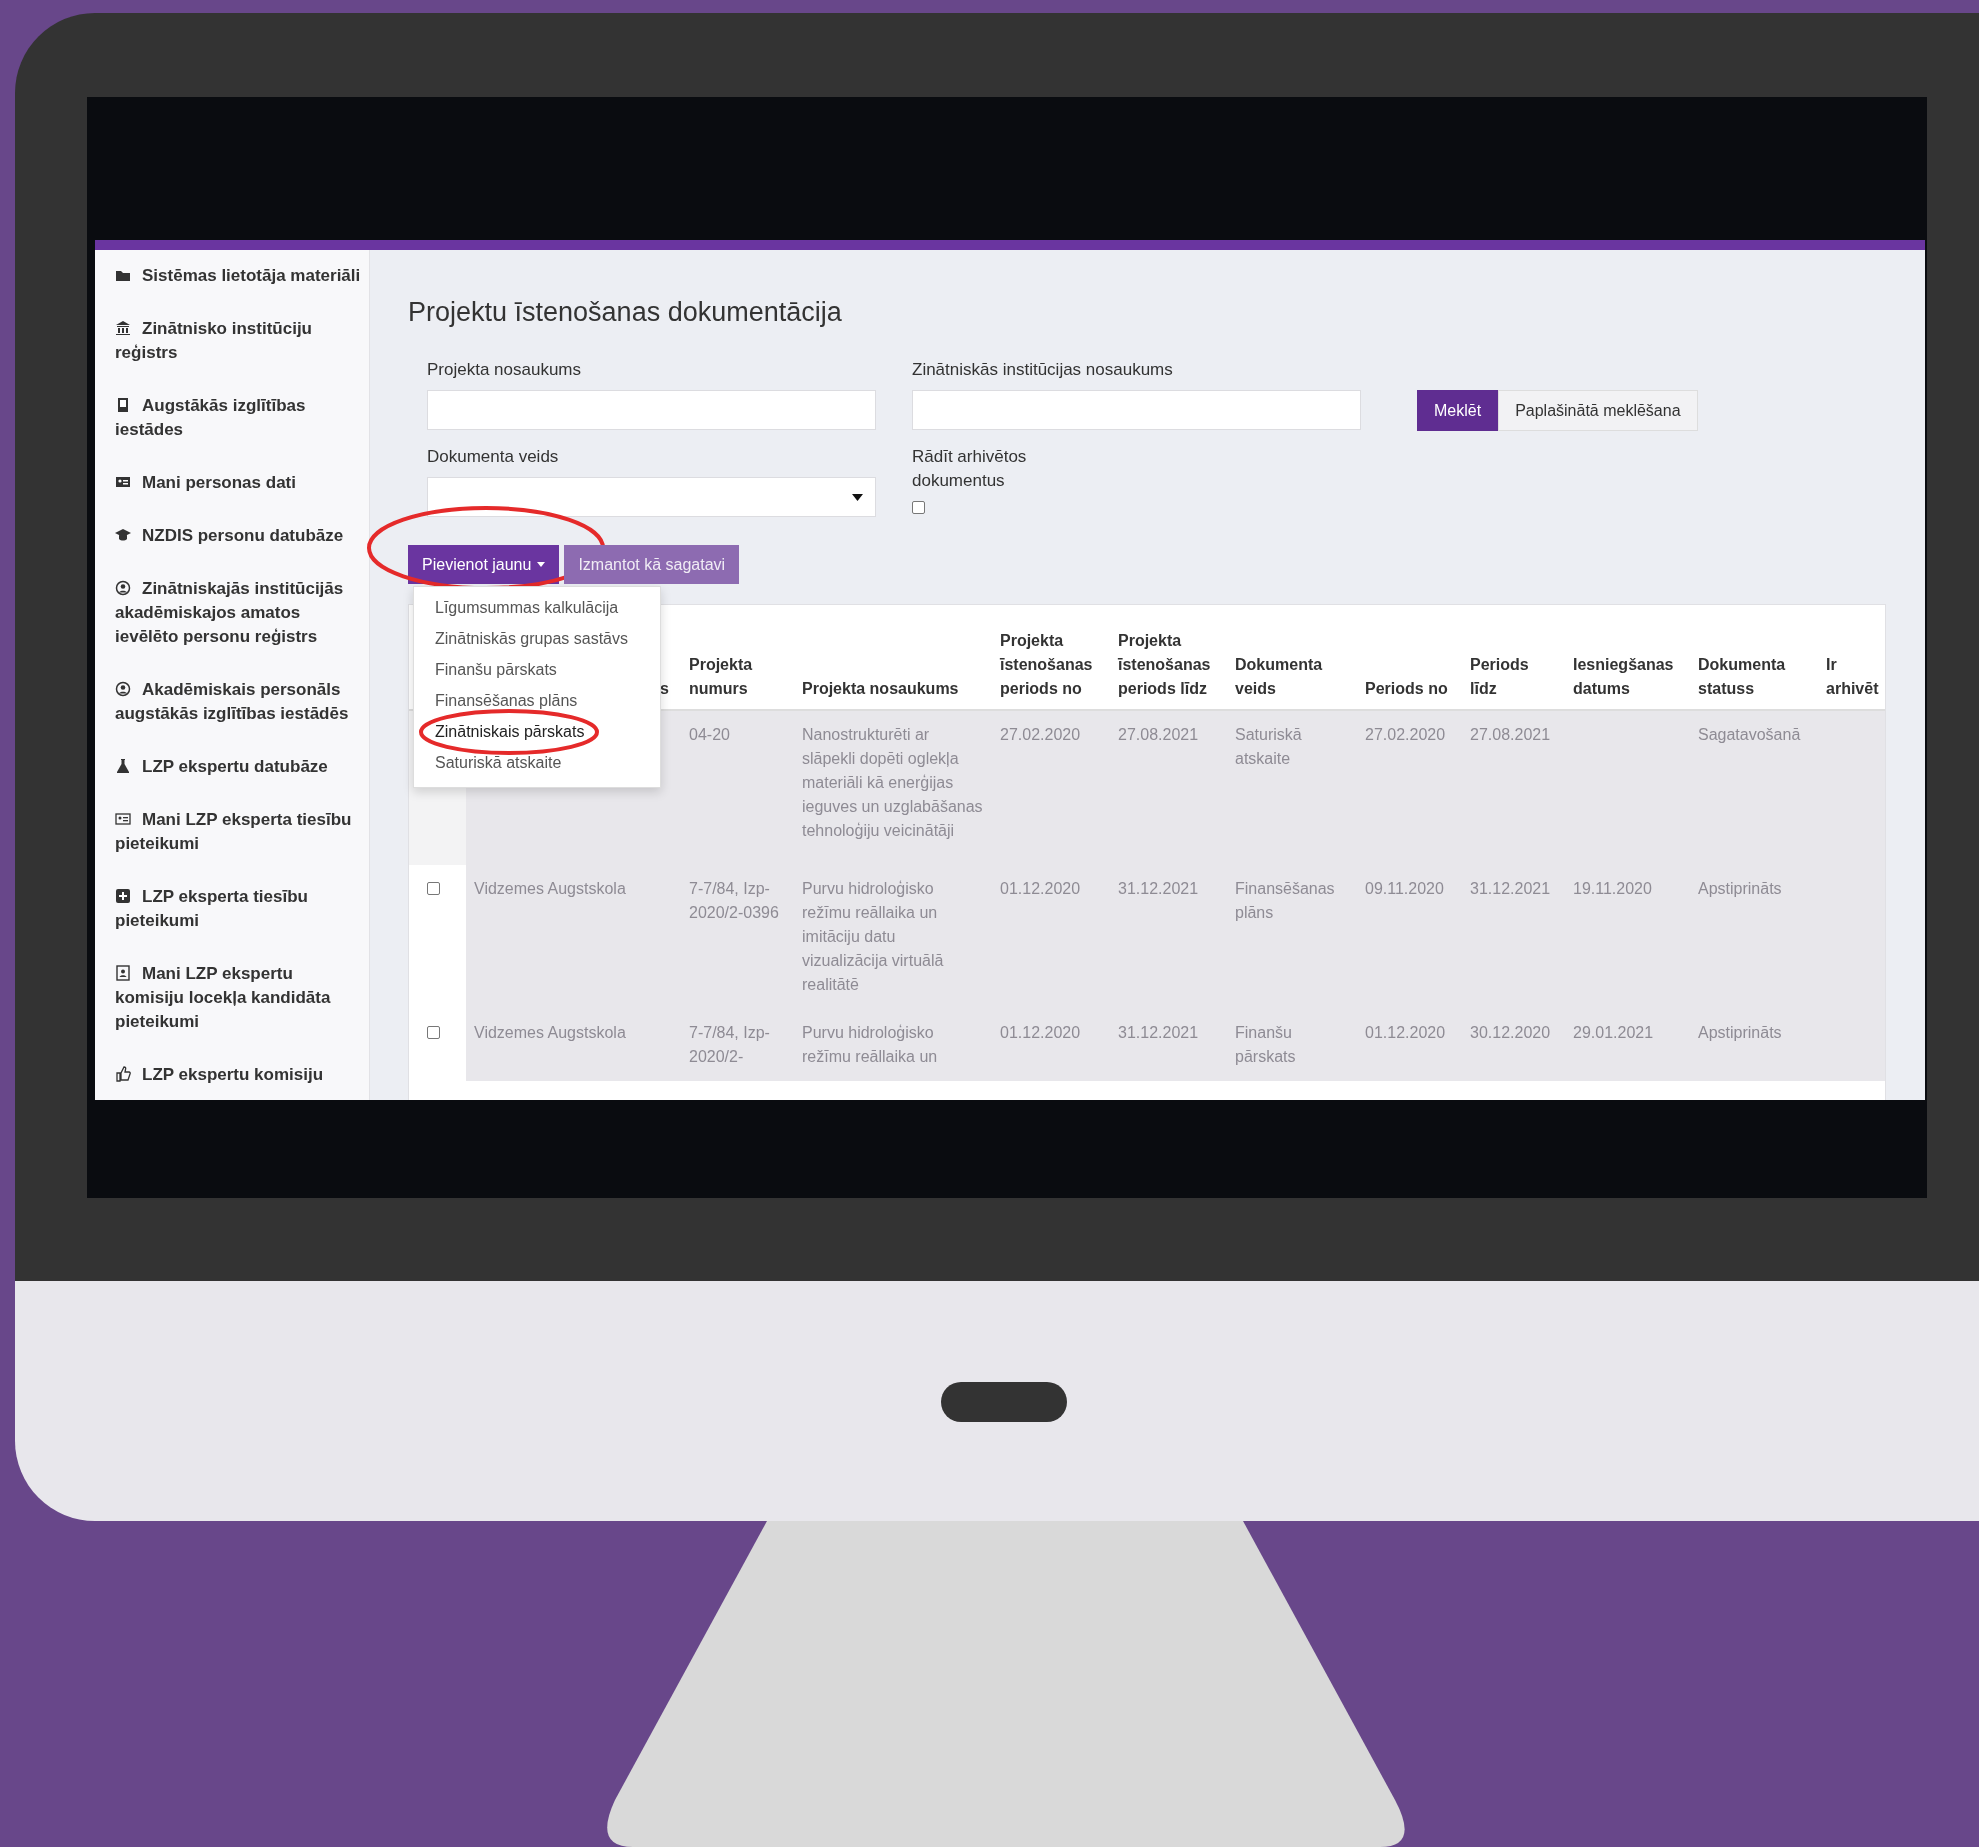 The width and height of the screenshot is (1979, 1847). I want to click on flask-icon, so click(123, 766).